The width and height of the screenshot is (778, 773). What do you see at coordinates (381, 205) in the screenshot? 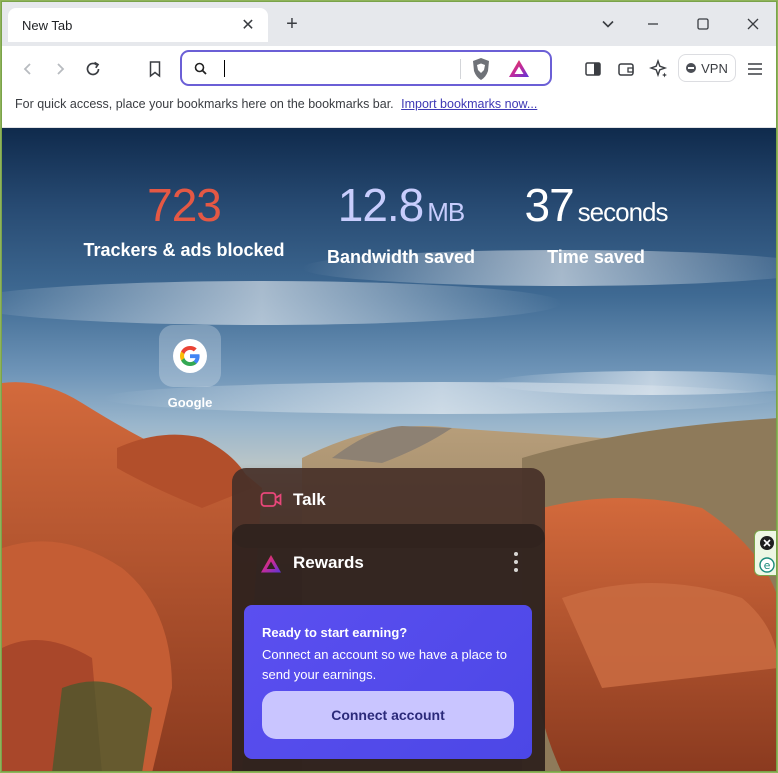
I see `bandwidth-value: 12.8` at bounding box center [381, 205].